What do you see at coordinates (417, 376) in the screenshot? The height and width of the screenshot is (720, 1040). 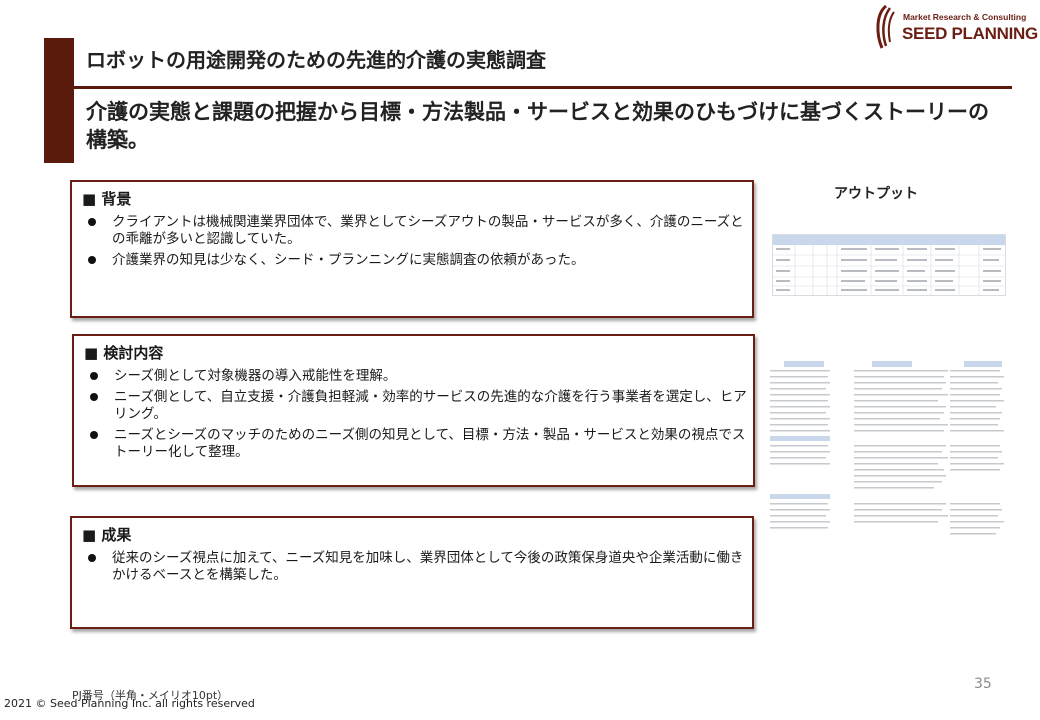 I see `list-item: シーズ側として対象機器の導入戒能性を理解。` at bounding box center [417, 376].